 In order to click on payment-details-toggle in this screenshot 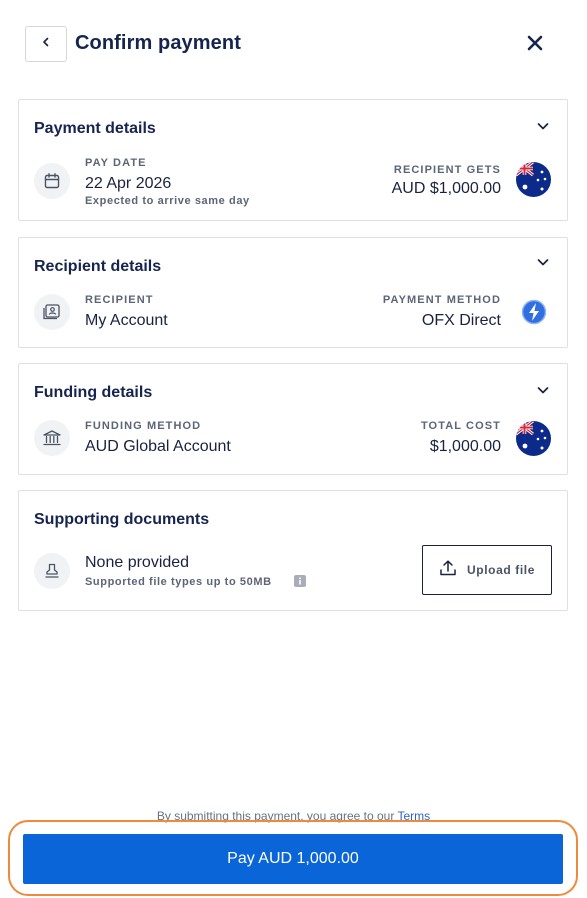, I will do `click(543, 128)`.